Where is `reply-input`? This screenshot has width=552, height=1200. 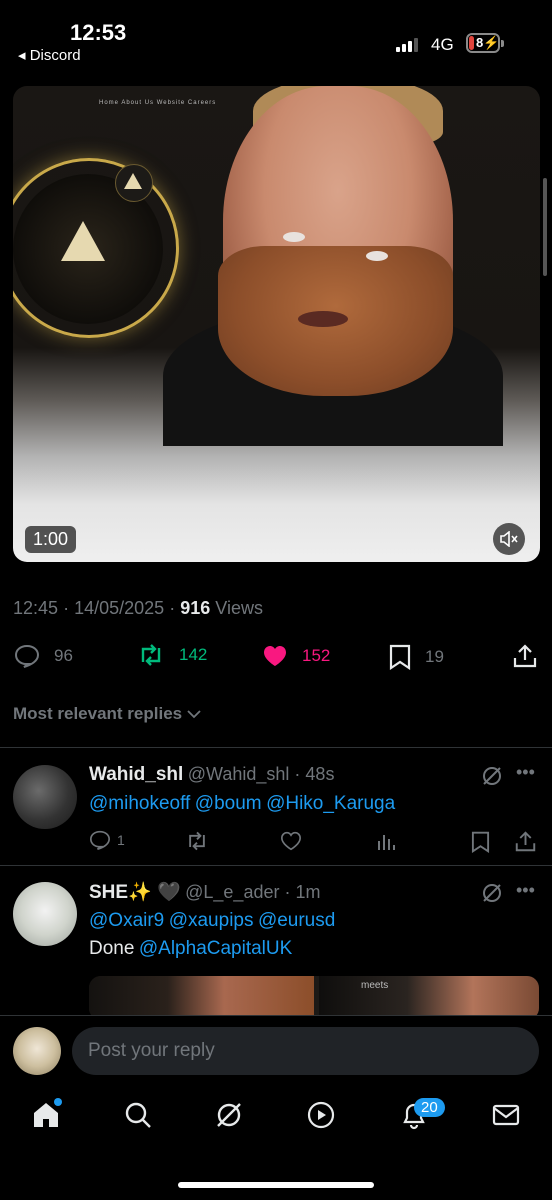
reply-input is located at coordinates (305, 1051).